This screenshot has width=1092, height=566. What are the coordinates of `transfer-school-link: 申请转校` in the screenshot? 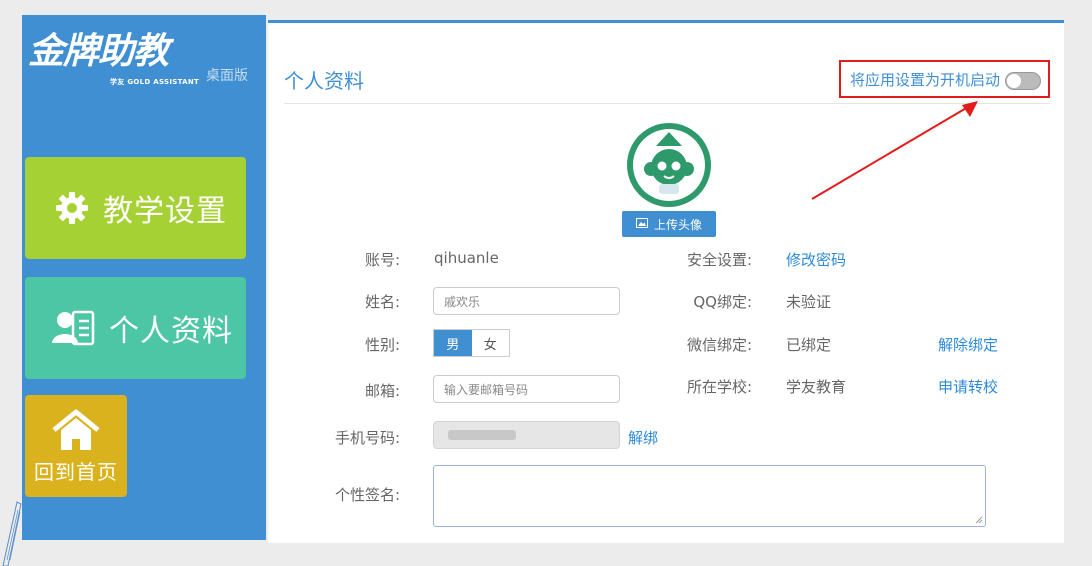 It's located at (968, 386).